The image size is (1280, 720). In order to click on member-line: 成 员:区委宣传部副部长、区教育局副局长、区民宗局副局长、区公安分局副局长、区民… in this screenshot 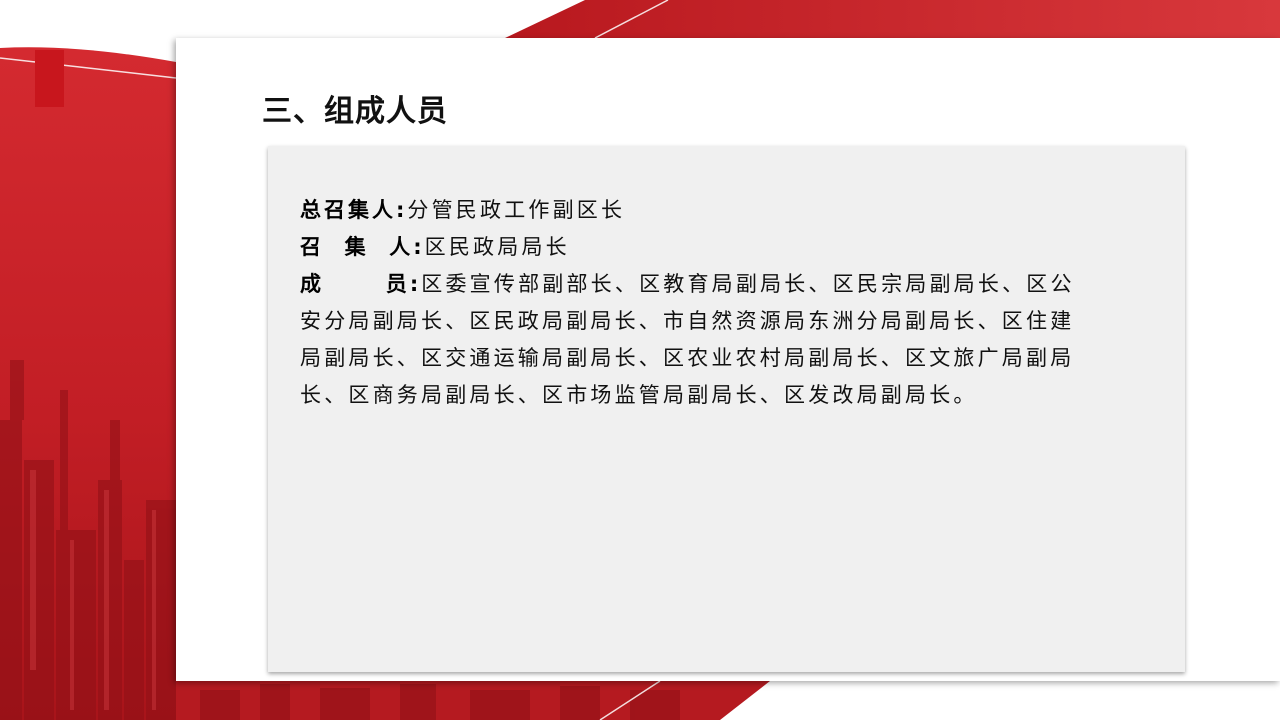, I will do `click(690, 340)`.